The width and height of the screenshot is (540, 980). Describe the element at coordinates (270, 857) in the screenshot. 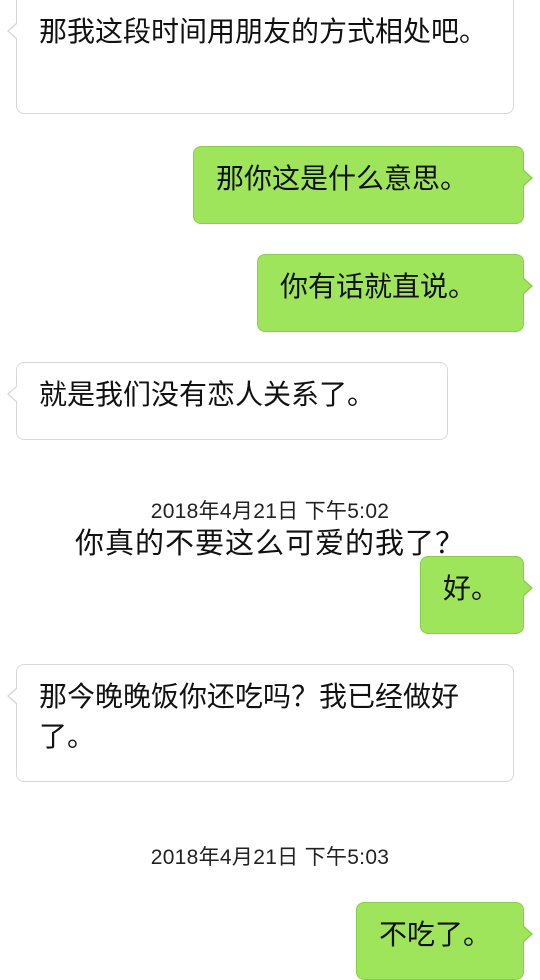

I see `message-timestamp: 2018年4月21日 下午5:03` at that location.